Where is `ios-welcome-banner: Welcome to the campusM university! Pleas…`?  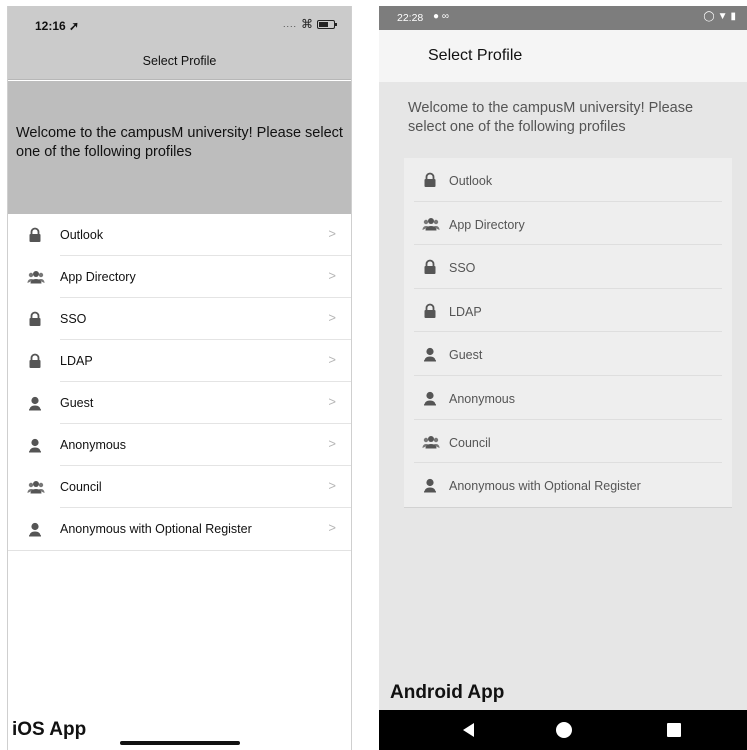 ios-welcome-banner: Welcome to the campusM university! Pleas… is located at coordinates (179, 147).